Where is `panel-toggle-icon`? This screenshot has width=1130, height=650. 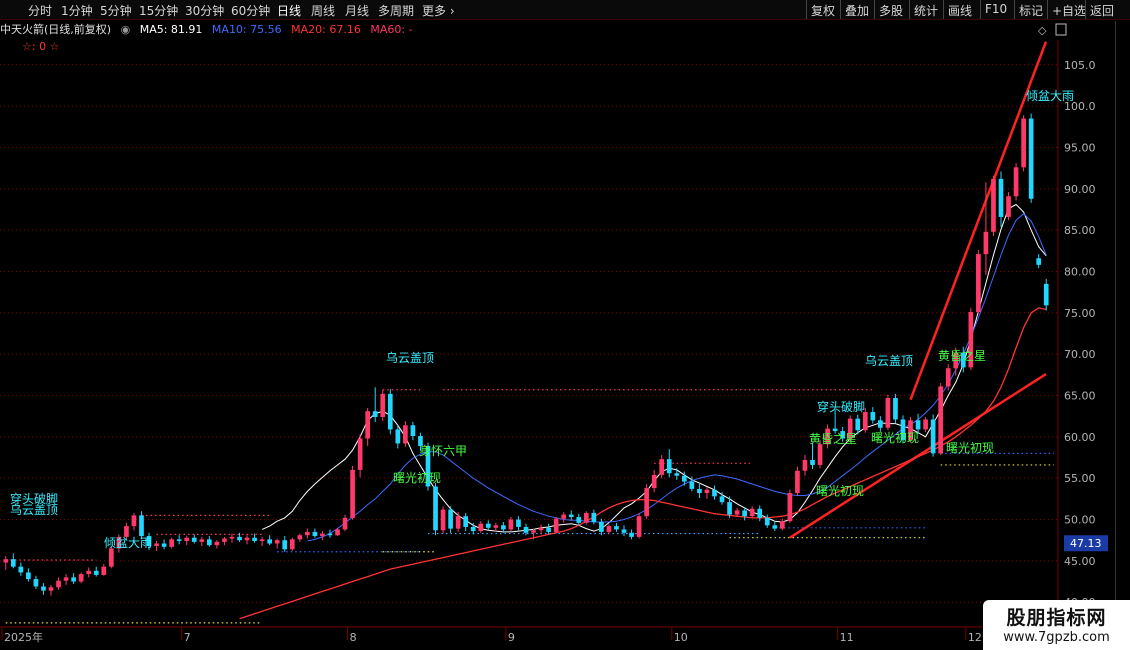
panel-toggle-icon is located at coordinates (1061, 29).